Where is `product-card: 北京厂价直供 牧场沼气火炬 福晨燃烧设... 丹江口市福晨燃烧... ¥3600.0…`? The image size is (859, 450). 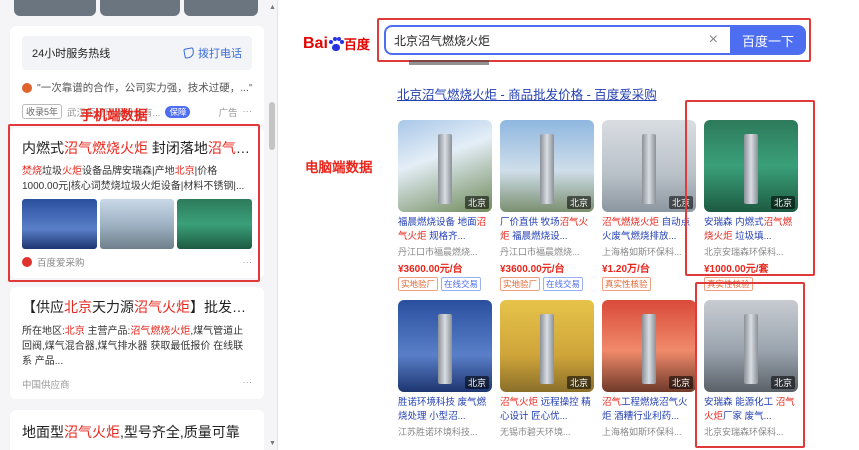
product-card: 北京厂价直供 牧场沼气火炬 福晨燃烧设... 丹江口市福晨燃烧... ¥3600.0… is located at coordinates (547, 205).